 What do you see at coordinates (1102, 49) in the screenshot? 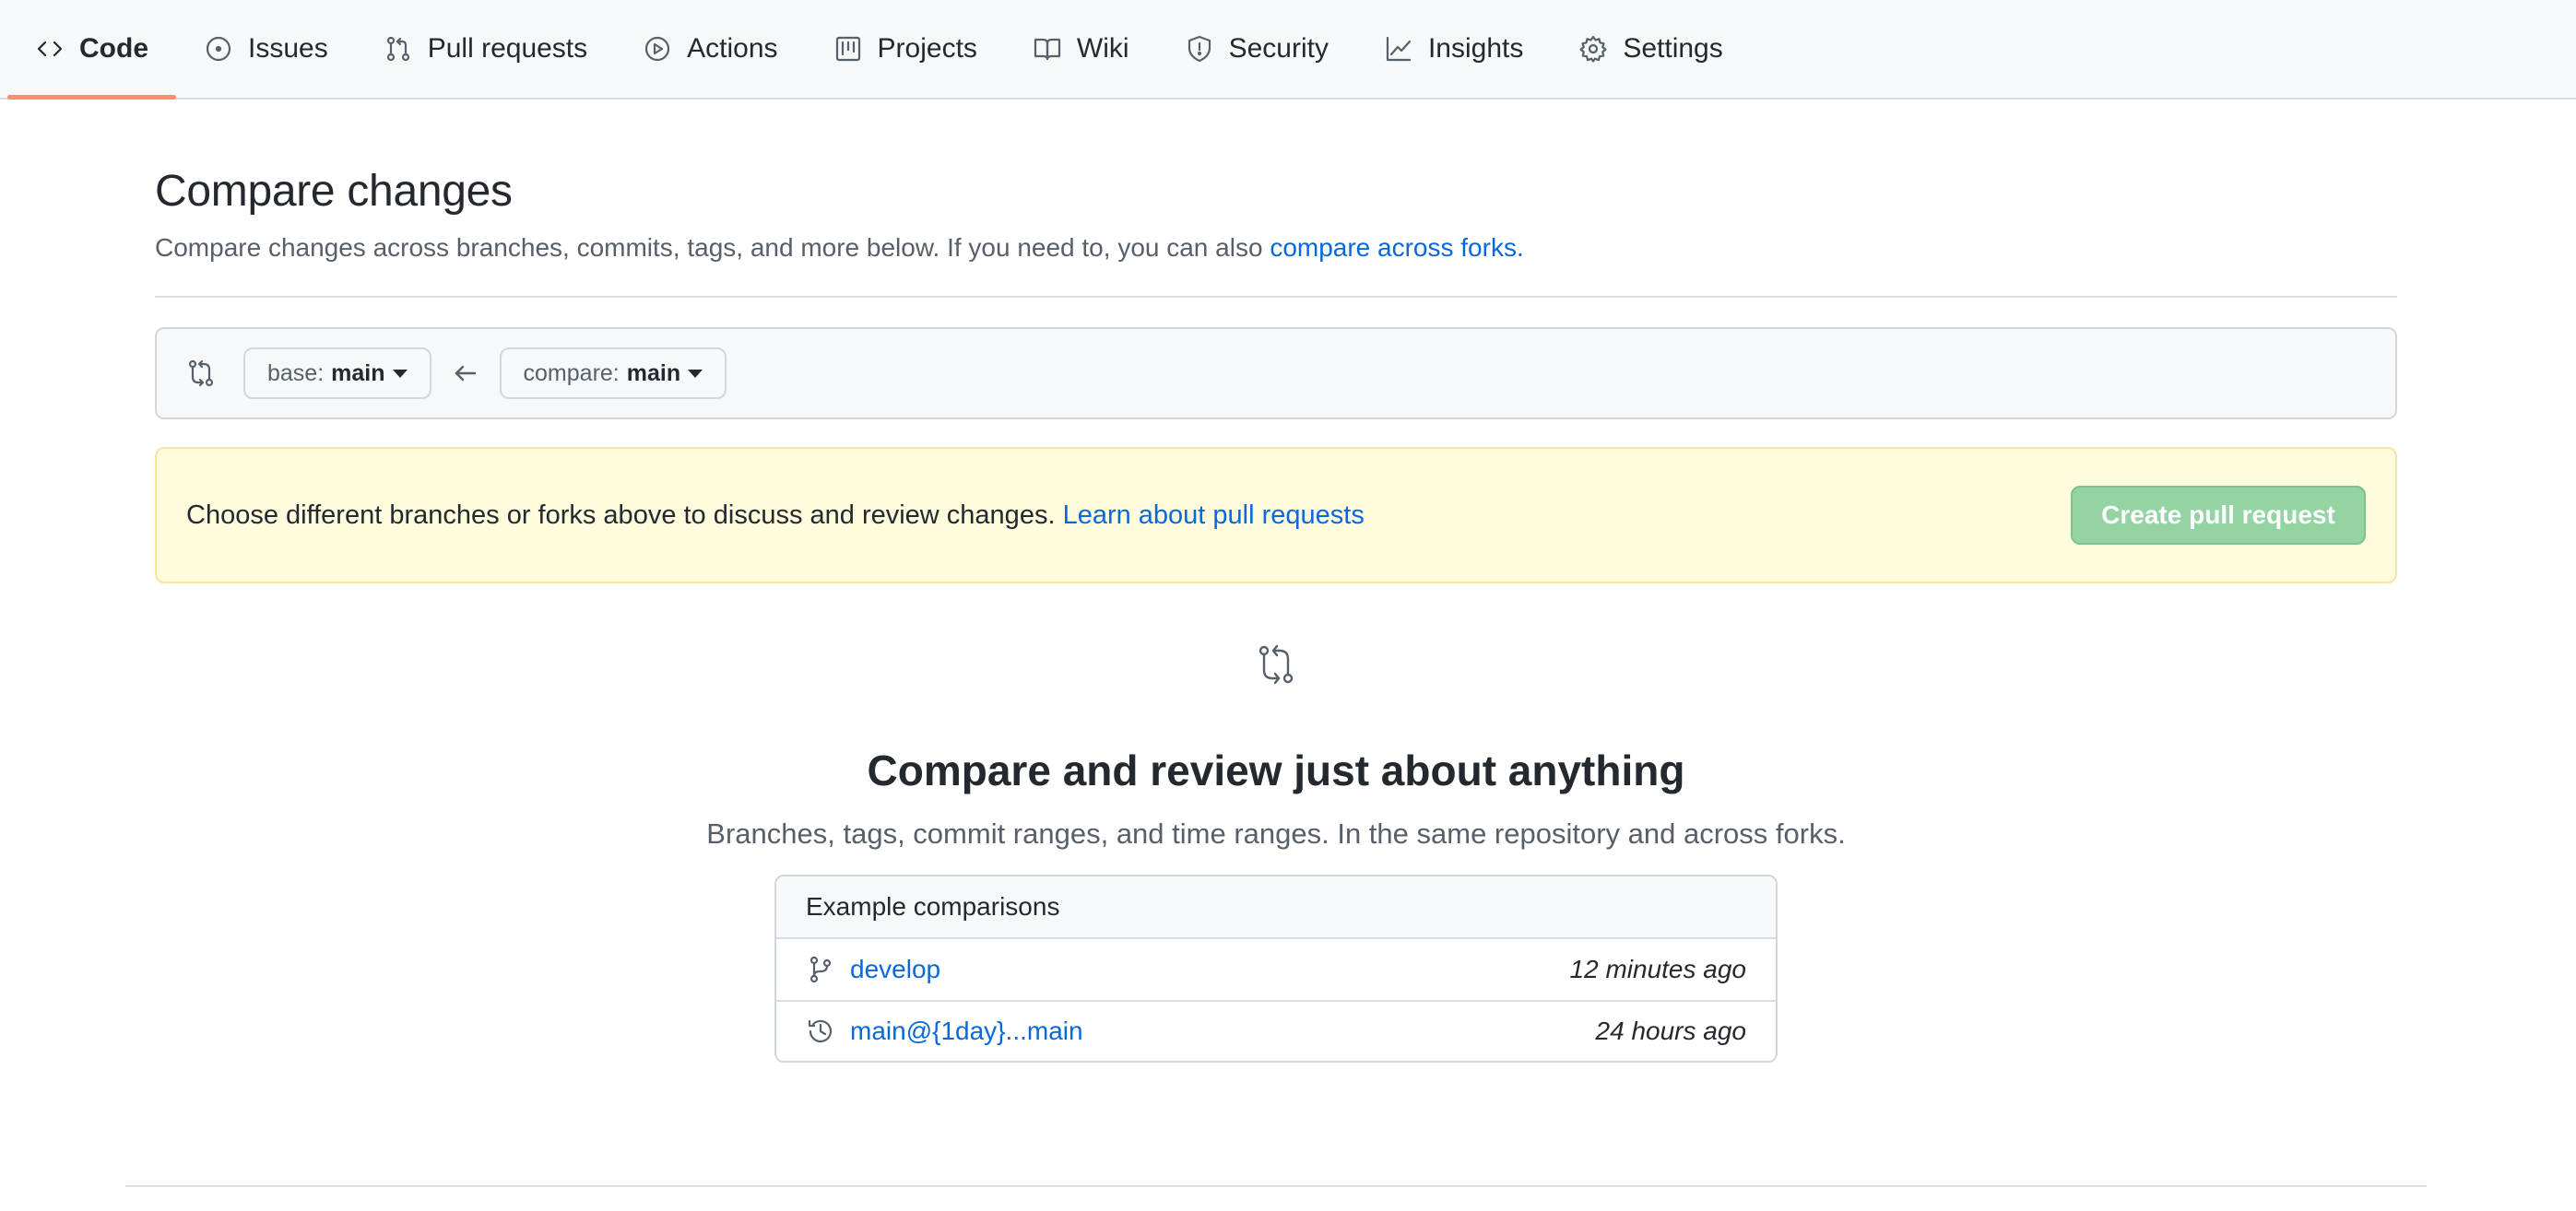
I see `tab-label: Wiki` at bounding box center [1102, 49].